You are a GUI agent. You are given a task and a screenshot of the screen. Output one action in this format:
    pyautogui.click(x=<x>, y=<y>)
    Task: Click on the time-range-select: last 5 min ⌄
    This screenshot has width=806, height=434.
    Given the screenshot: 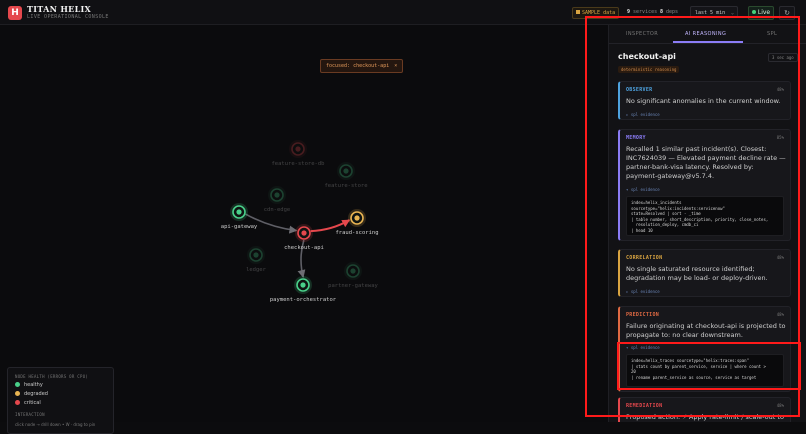 What is the action you would take?
    pyautogui.click(x=714, y=12)
    